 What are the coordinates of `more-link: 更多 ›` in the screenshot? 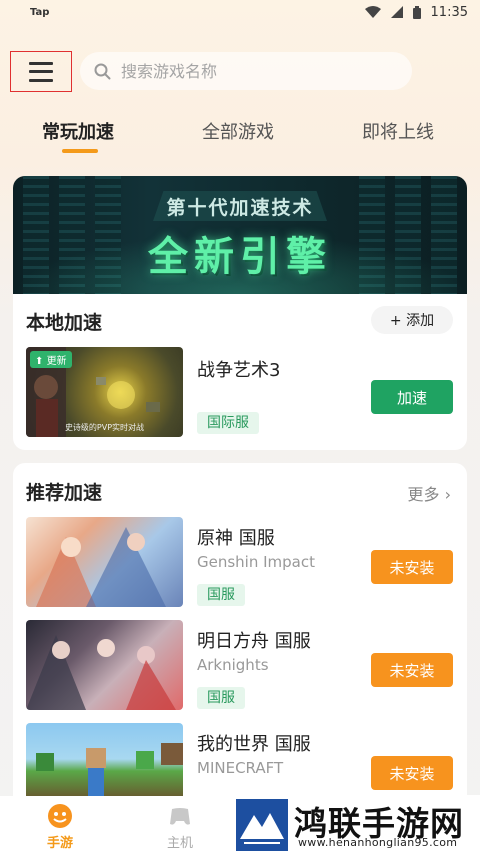 It's located at (430, 493).